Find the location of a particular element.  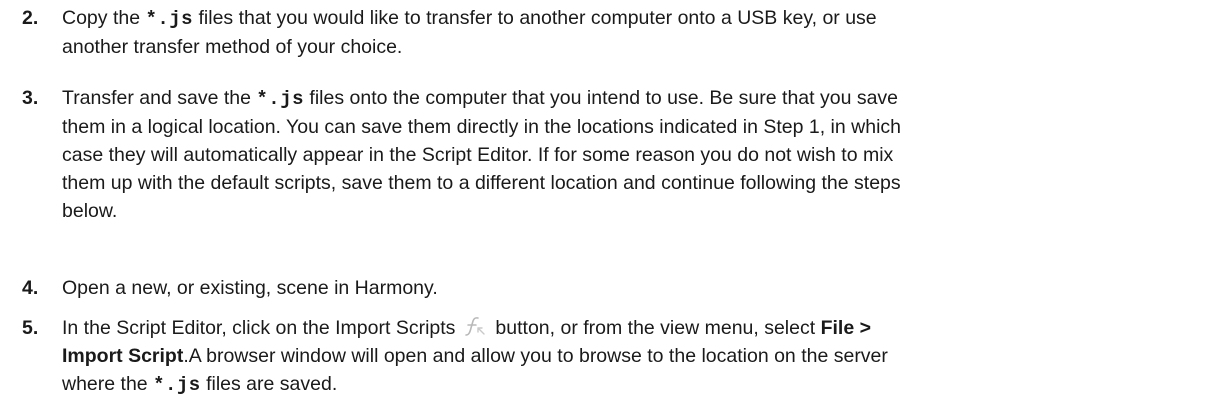

text-line: below. is located at coordinates (90, 211).